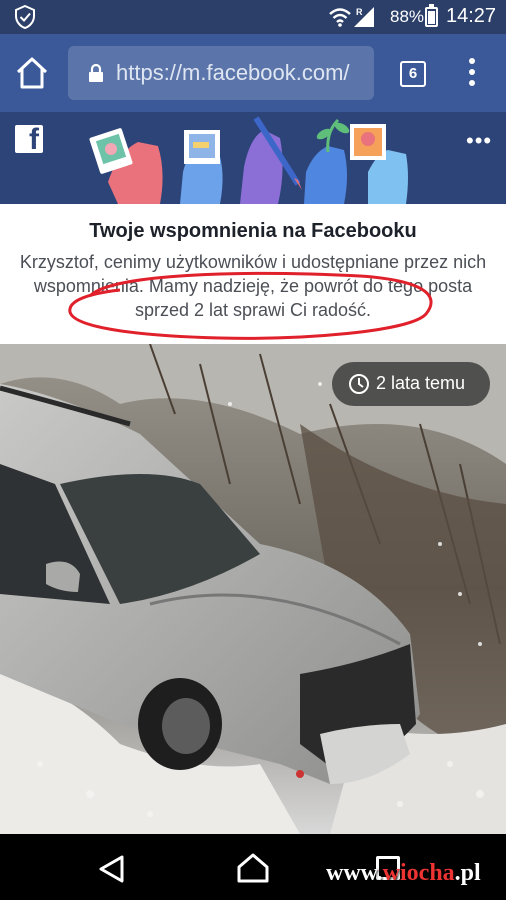 This screenshot has height=900, width=506. Describe the element at coordinates (253, 17) in the screenshot. I see `status-bar: R 88% 14:27` at that location.